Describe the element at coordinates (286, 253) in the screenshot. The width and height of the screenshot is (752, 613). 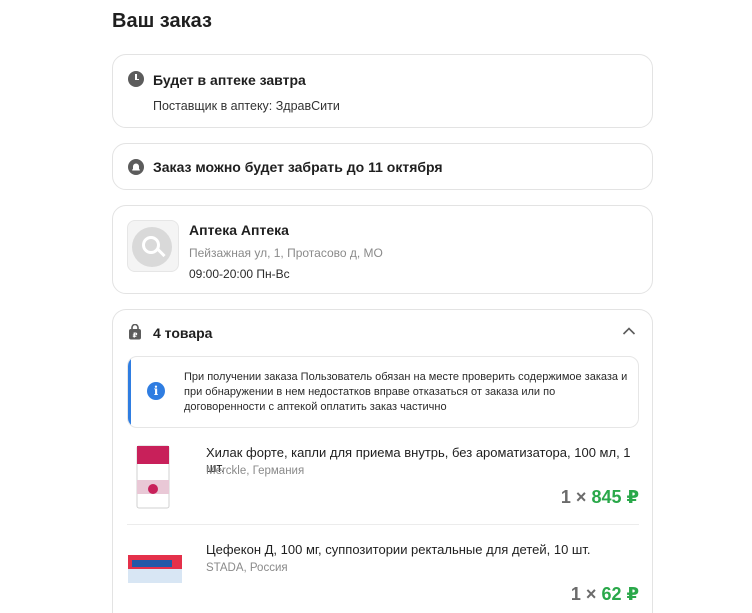
I see `pharmacy-address: Пейзажная ул, 1, Протасово д, МО` at that location.